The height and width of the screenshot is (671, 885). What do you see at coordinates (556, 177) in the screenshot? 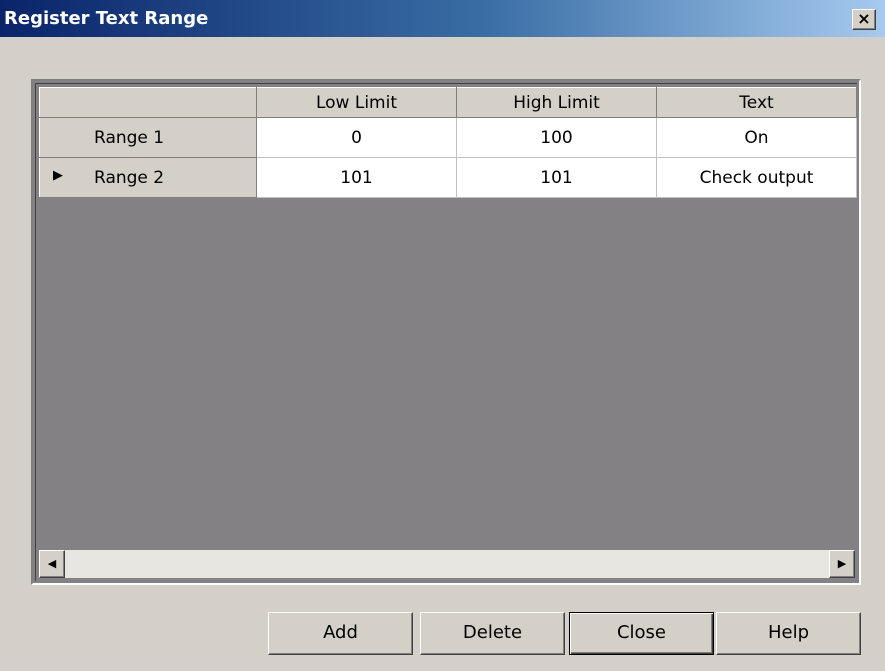
I see `high-limit-cell: 101` at bounding box center [556, 177].